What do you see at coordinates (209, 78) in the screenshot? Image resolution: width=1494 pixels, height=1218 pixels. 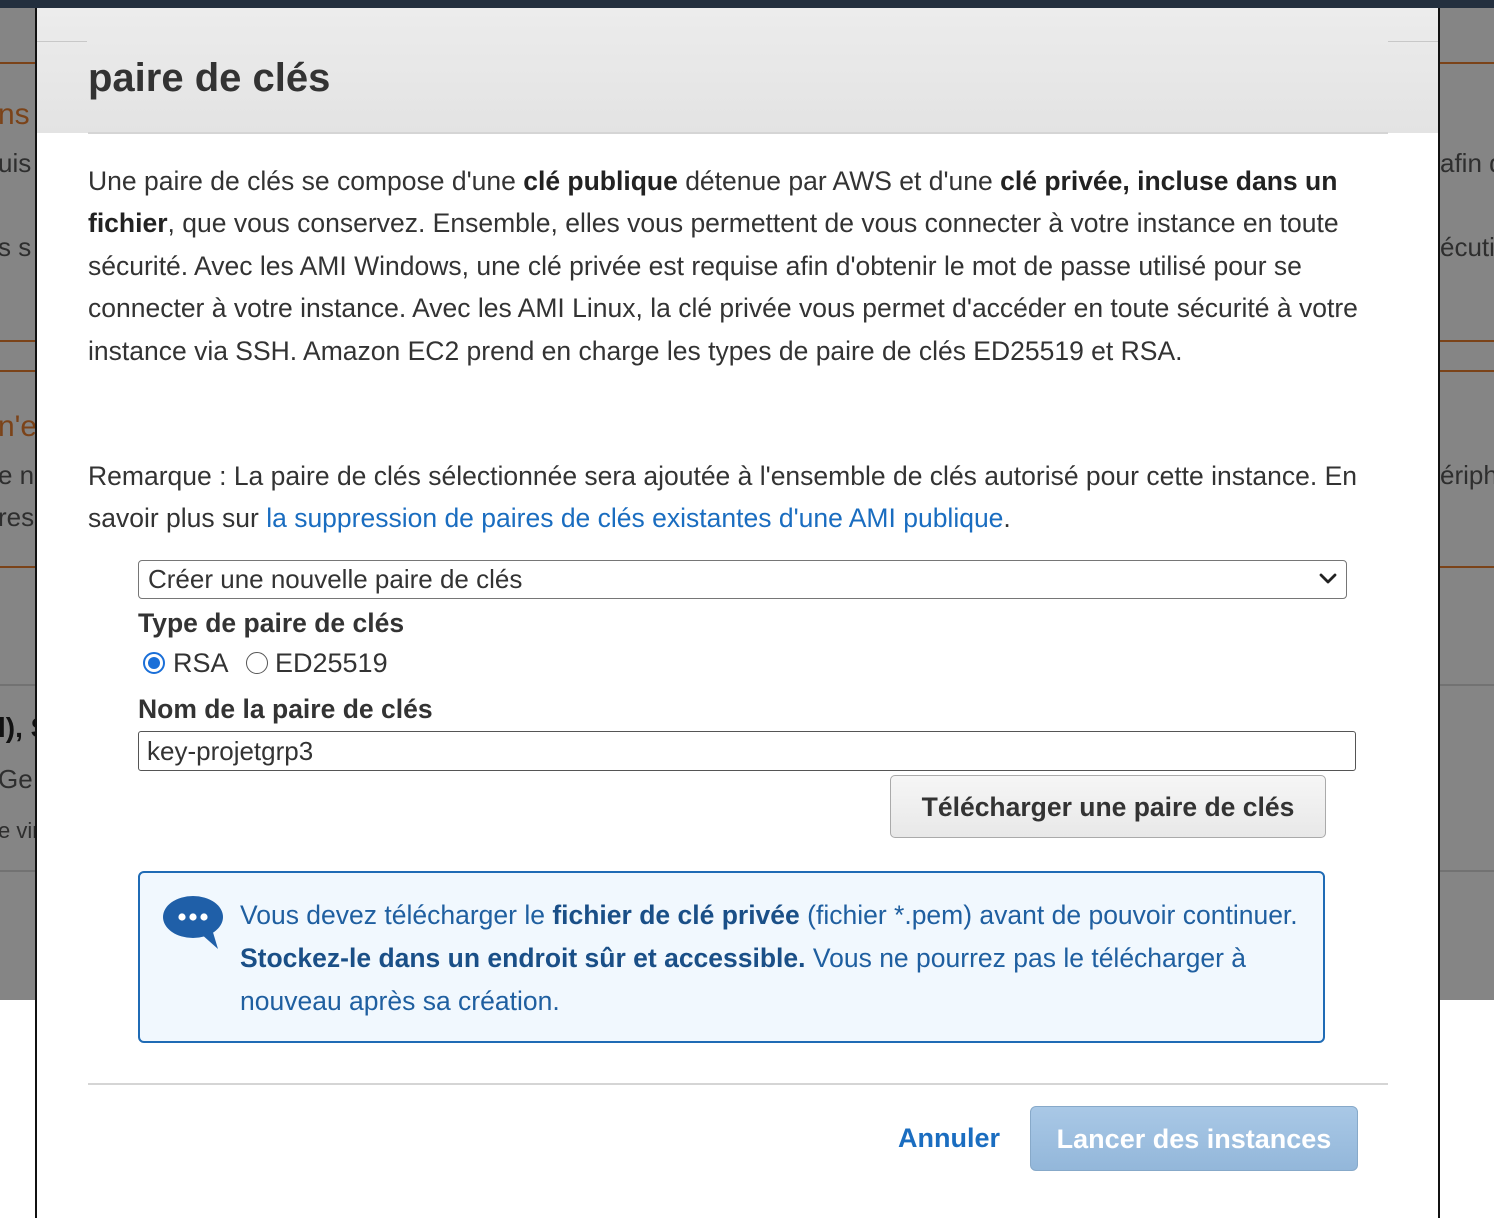 I see `dialog-title: paire de clés` at bounding box center [209, 78].